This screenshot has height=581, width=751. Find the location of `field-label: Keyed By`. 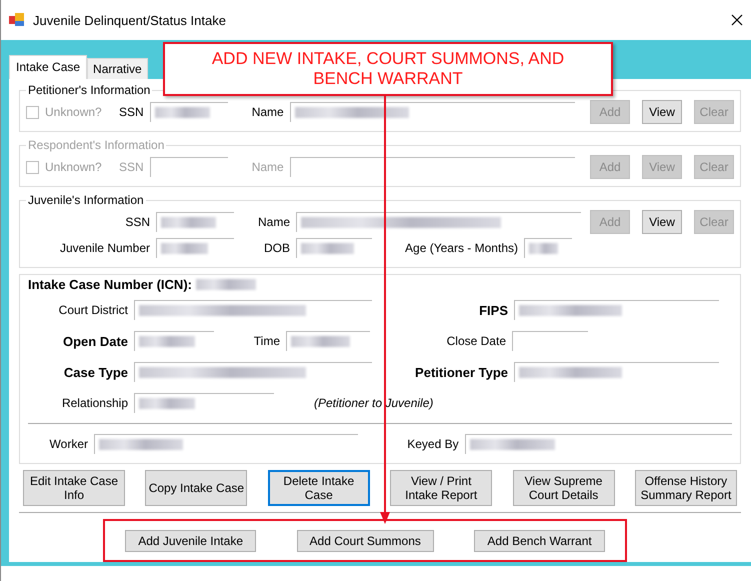

field-label: Keyed By is located at coordinates (432, 444).